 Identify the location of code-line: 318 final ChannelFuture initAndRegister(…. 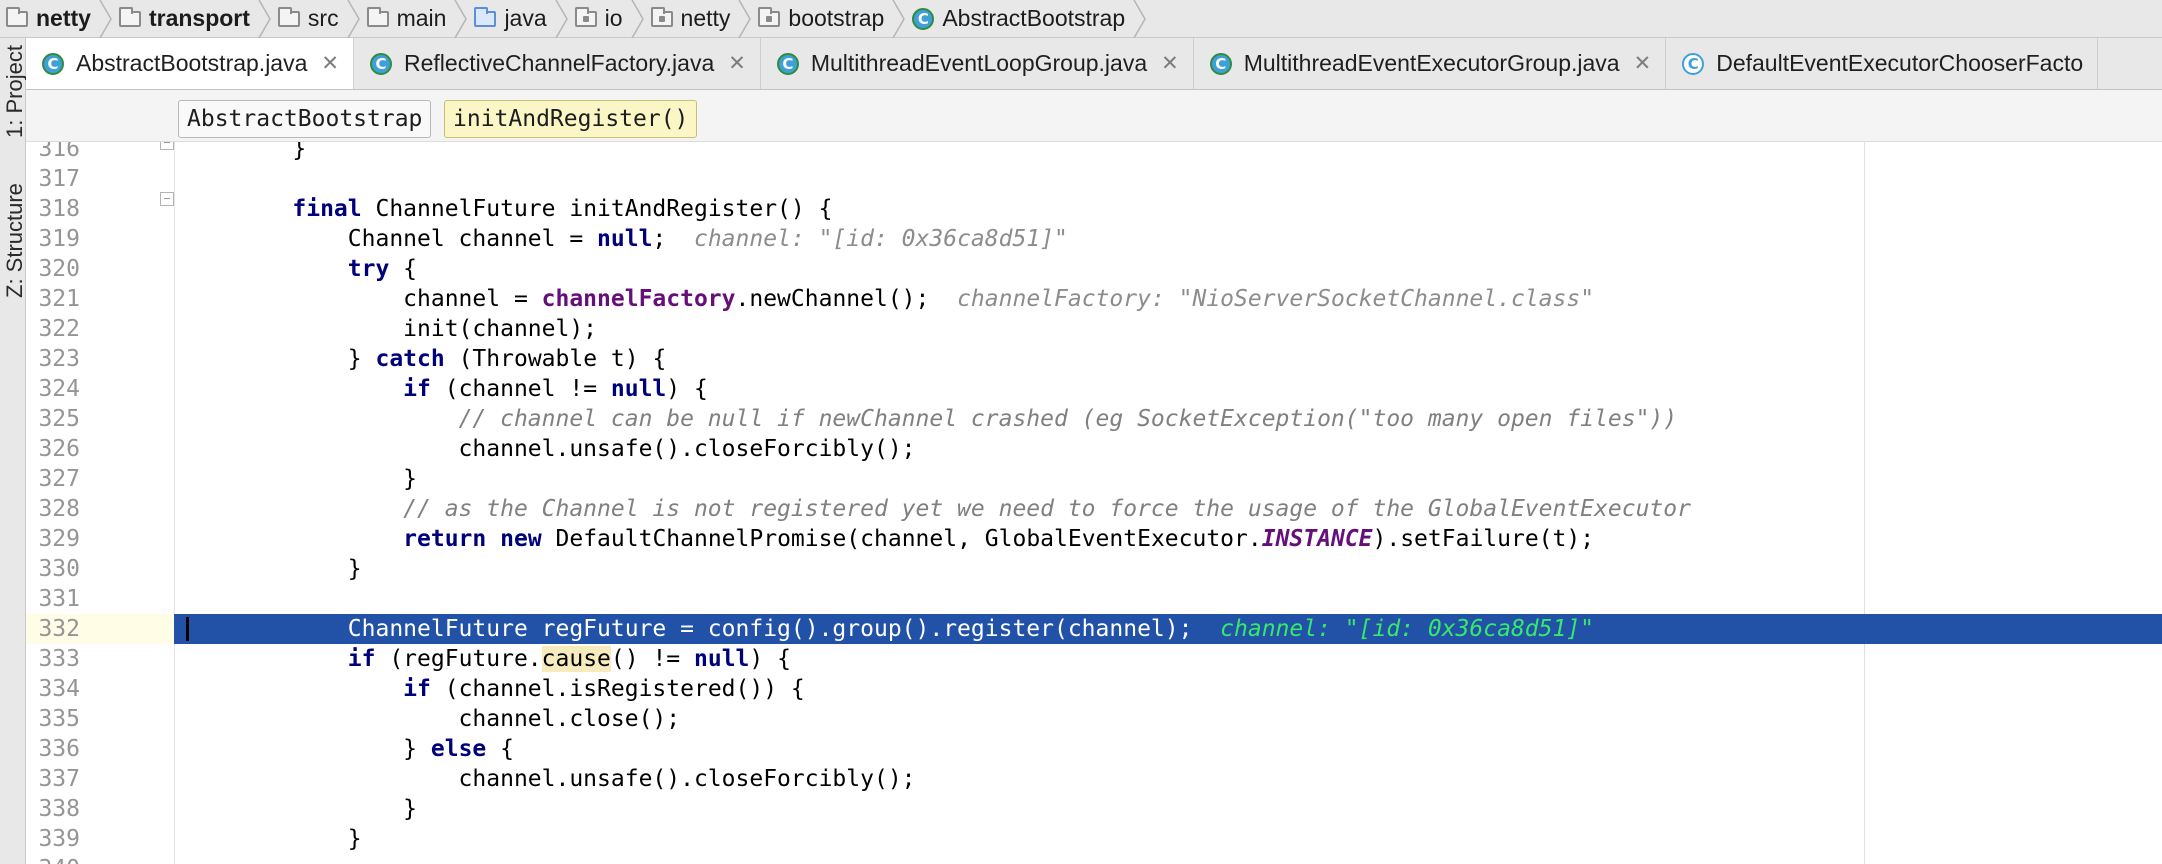
(1094, 209).